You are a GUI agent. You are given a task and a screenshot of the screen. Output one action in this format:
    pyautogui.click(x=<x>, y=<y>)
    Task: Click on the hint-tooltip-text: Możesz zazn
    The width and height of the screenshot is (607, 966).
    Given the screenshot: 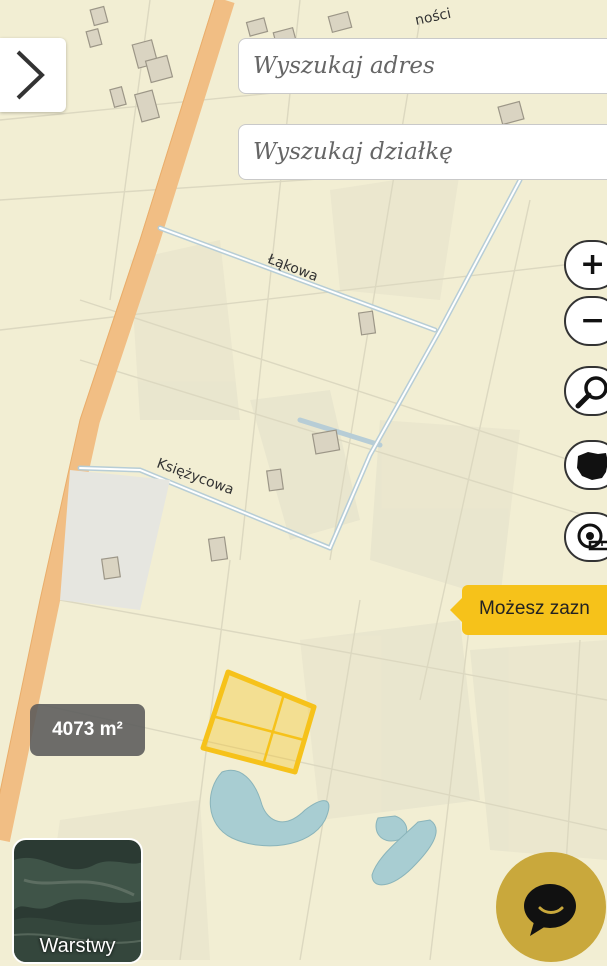 What is the action you would take?
    pyautogui.click(x=534, y=608)
    